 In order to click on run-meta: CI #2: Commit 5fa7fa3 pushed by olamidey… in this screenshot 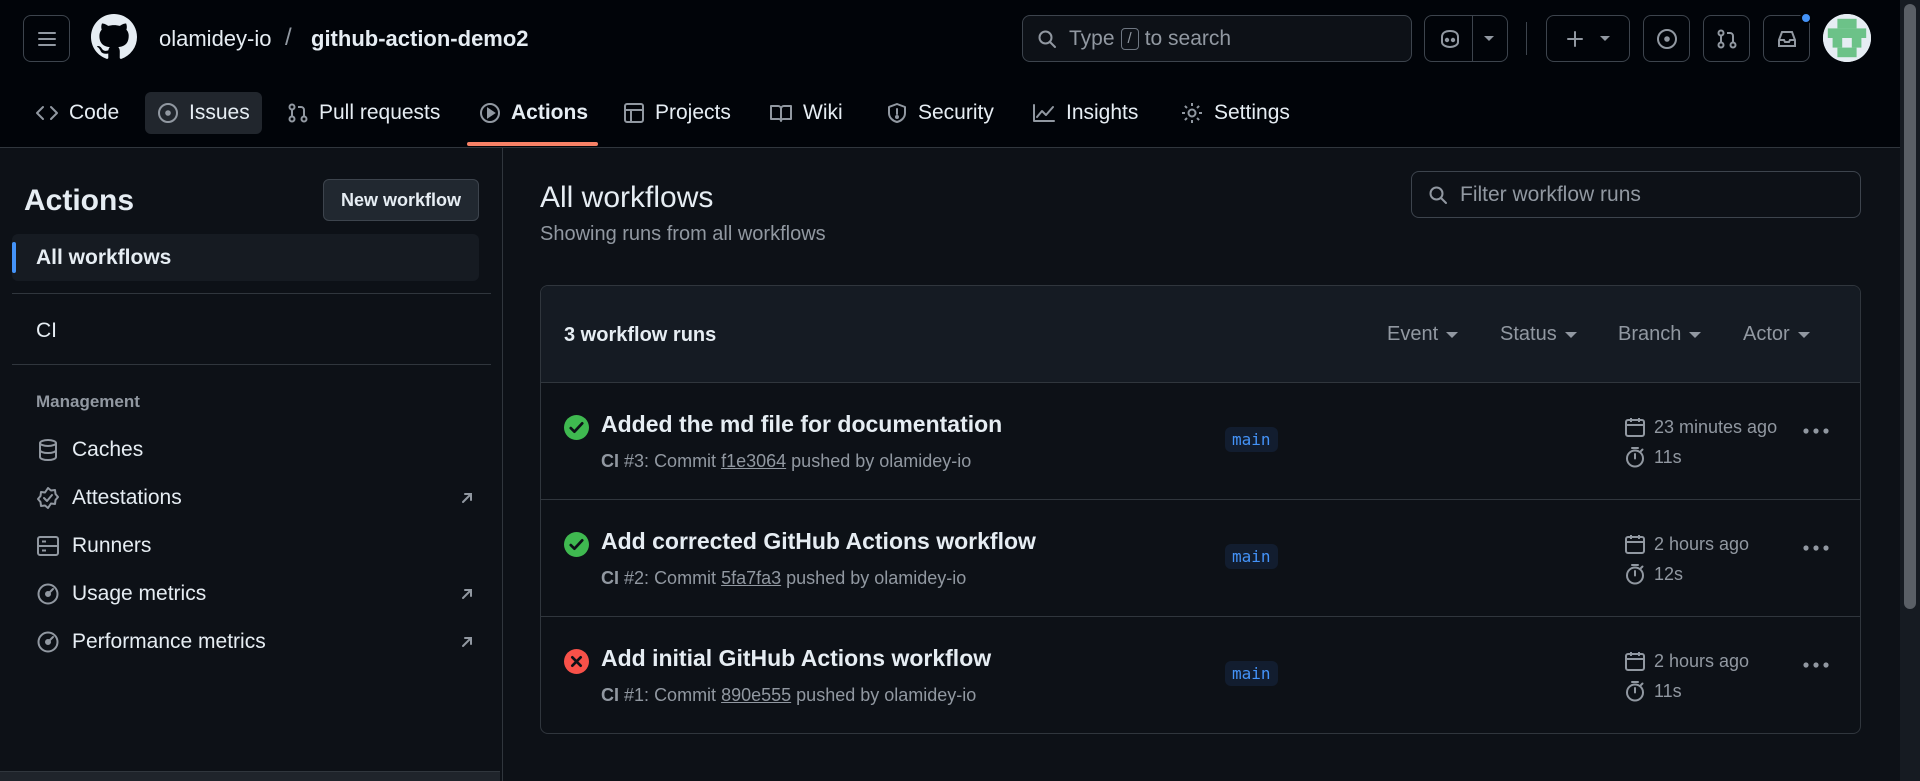, I will do `click(784, 578)`.